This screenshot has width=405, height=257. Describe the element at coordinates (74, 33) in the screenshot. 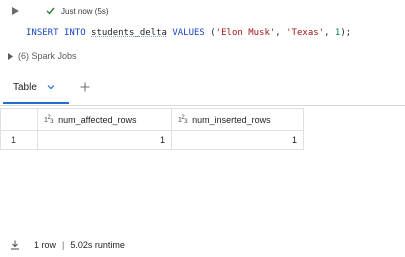

I see `code-keyword: INTO` at that location.